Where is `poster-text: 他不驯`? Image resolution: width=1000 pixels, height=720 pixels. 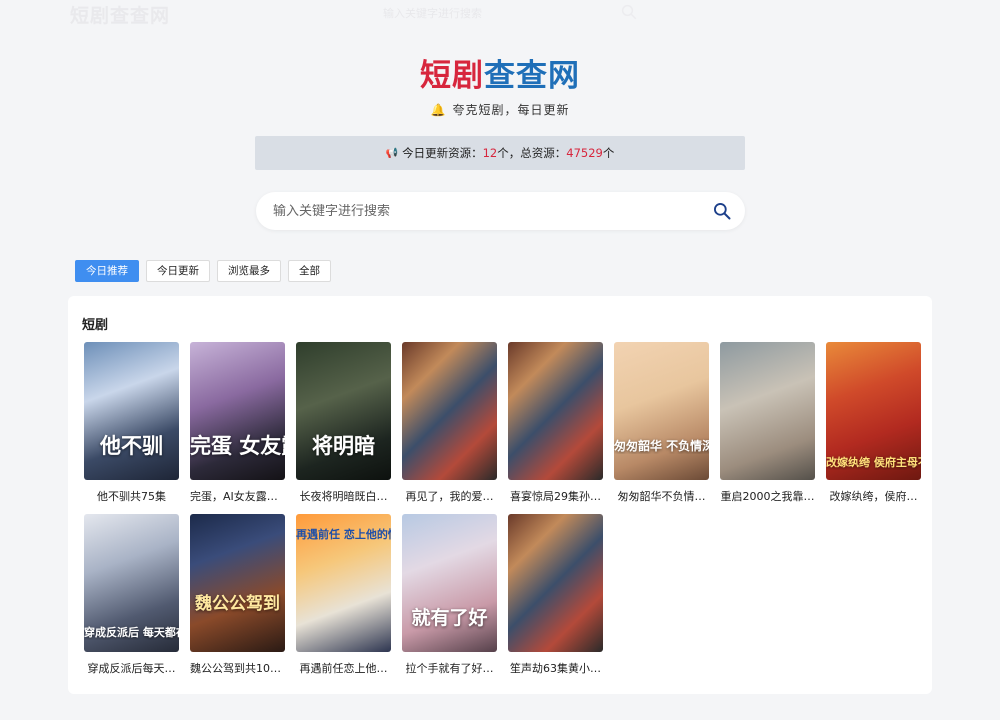
poster-text: 他不驯 is located at coordinates (131, 445).